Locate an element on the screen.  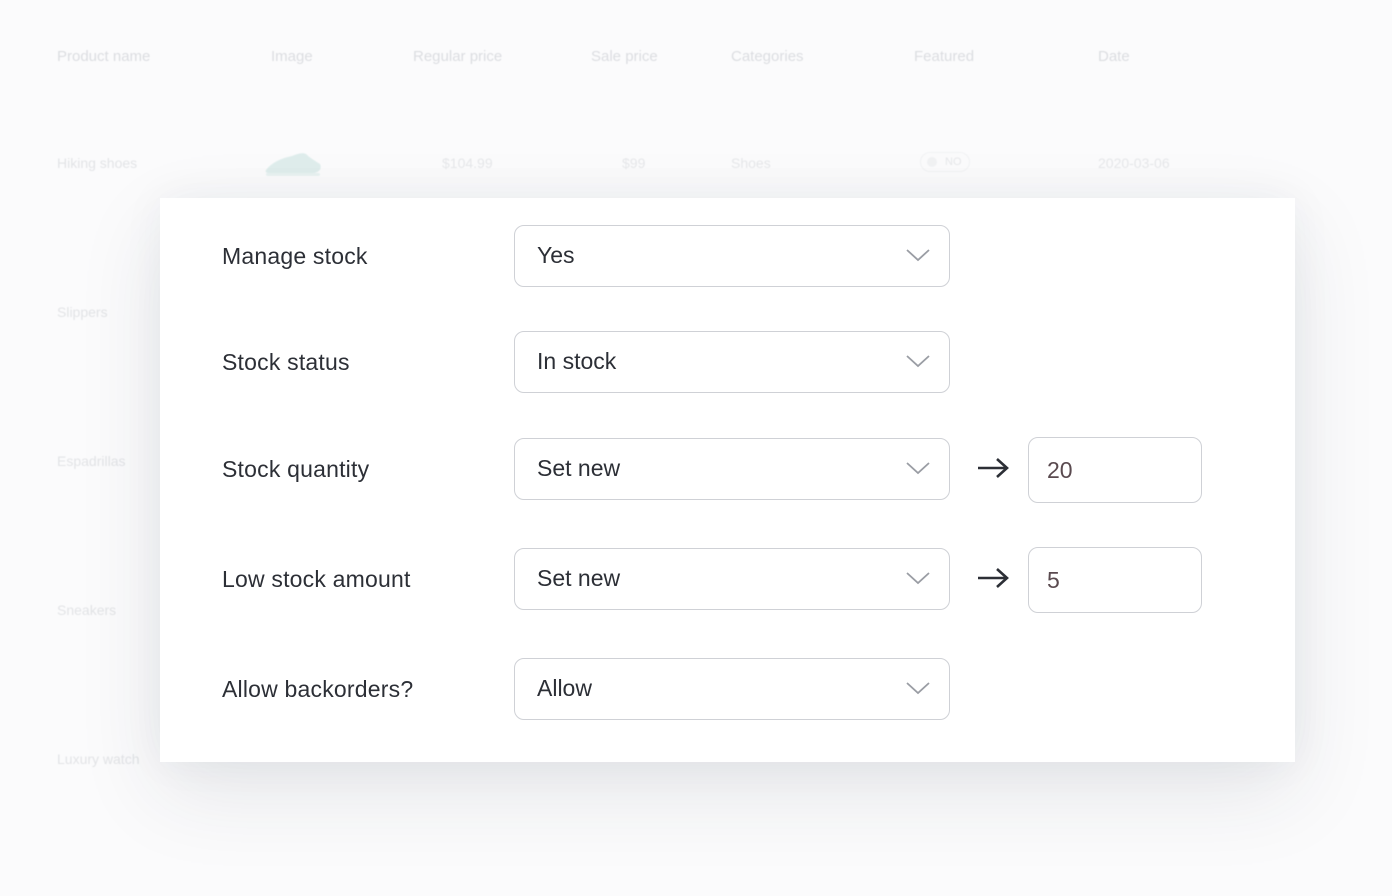
low-stock-amount-input is located at coordinates (1115, 580).